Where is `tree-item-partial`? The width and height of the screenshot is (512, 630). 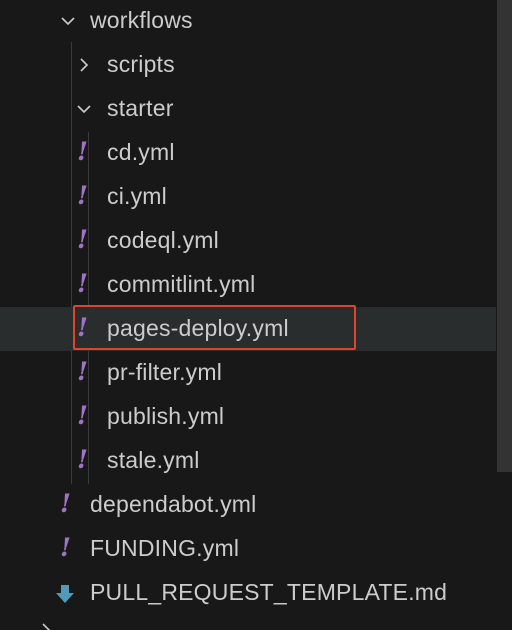
tree-item-partial is located at coordinates (248, 622).